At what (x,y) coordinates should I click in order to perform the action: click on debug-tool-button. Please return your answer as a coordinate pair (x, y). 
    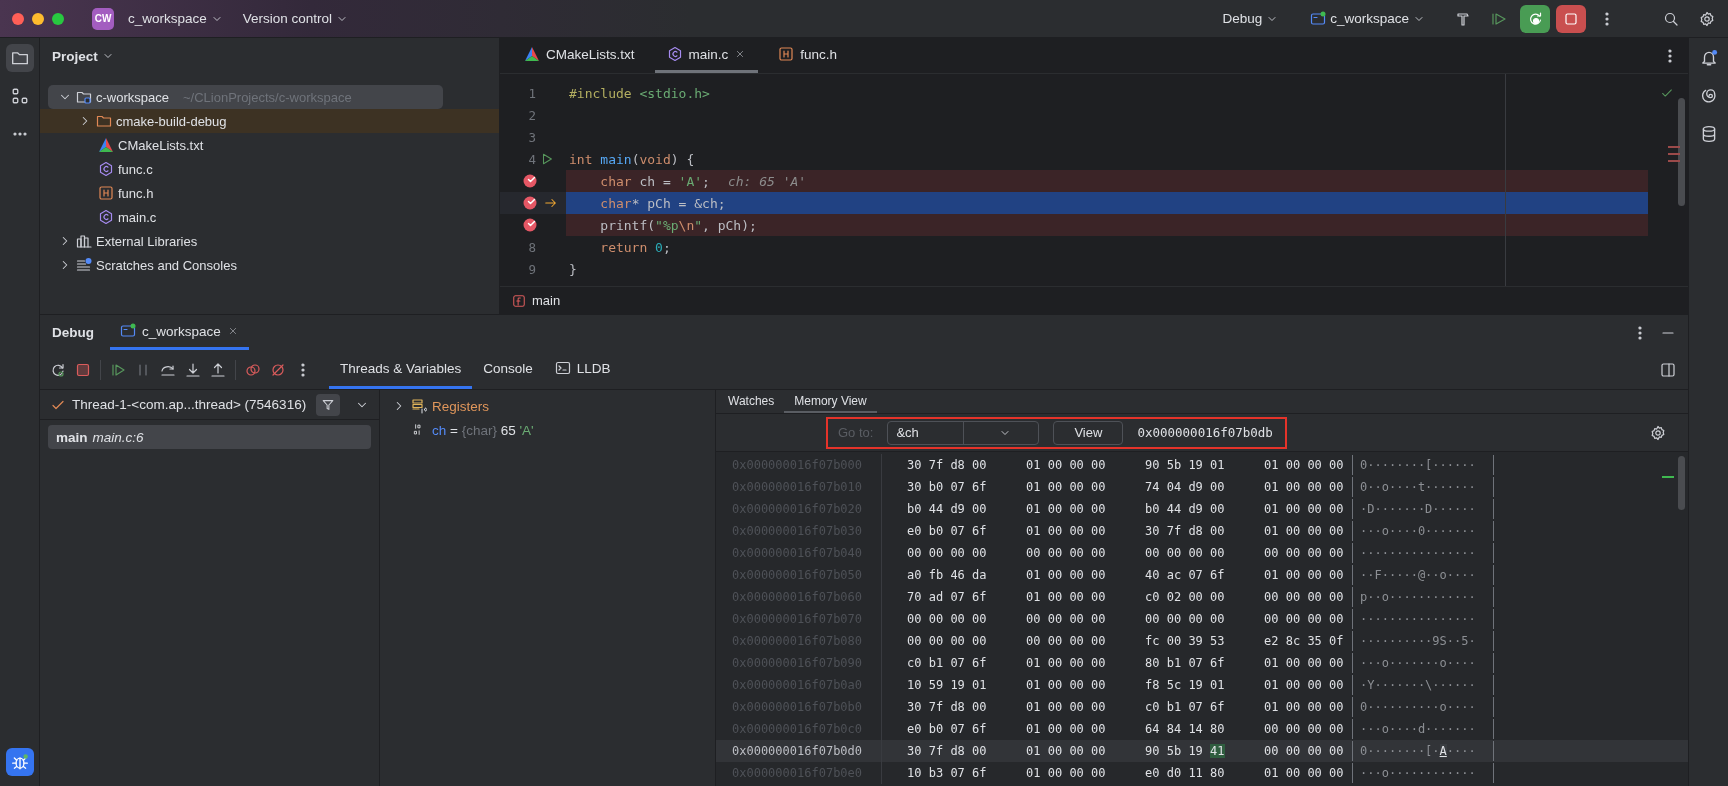
    Looking at the image, I should click on (19, 762).